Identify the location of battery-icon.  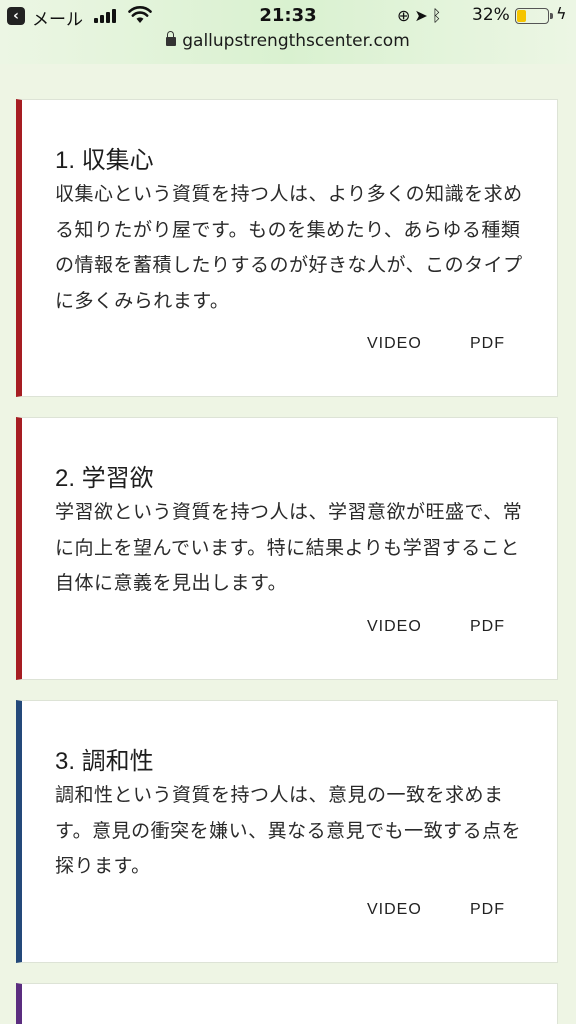
(532, 16).